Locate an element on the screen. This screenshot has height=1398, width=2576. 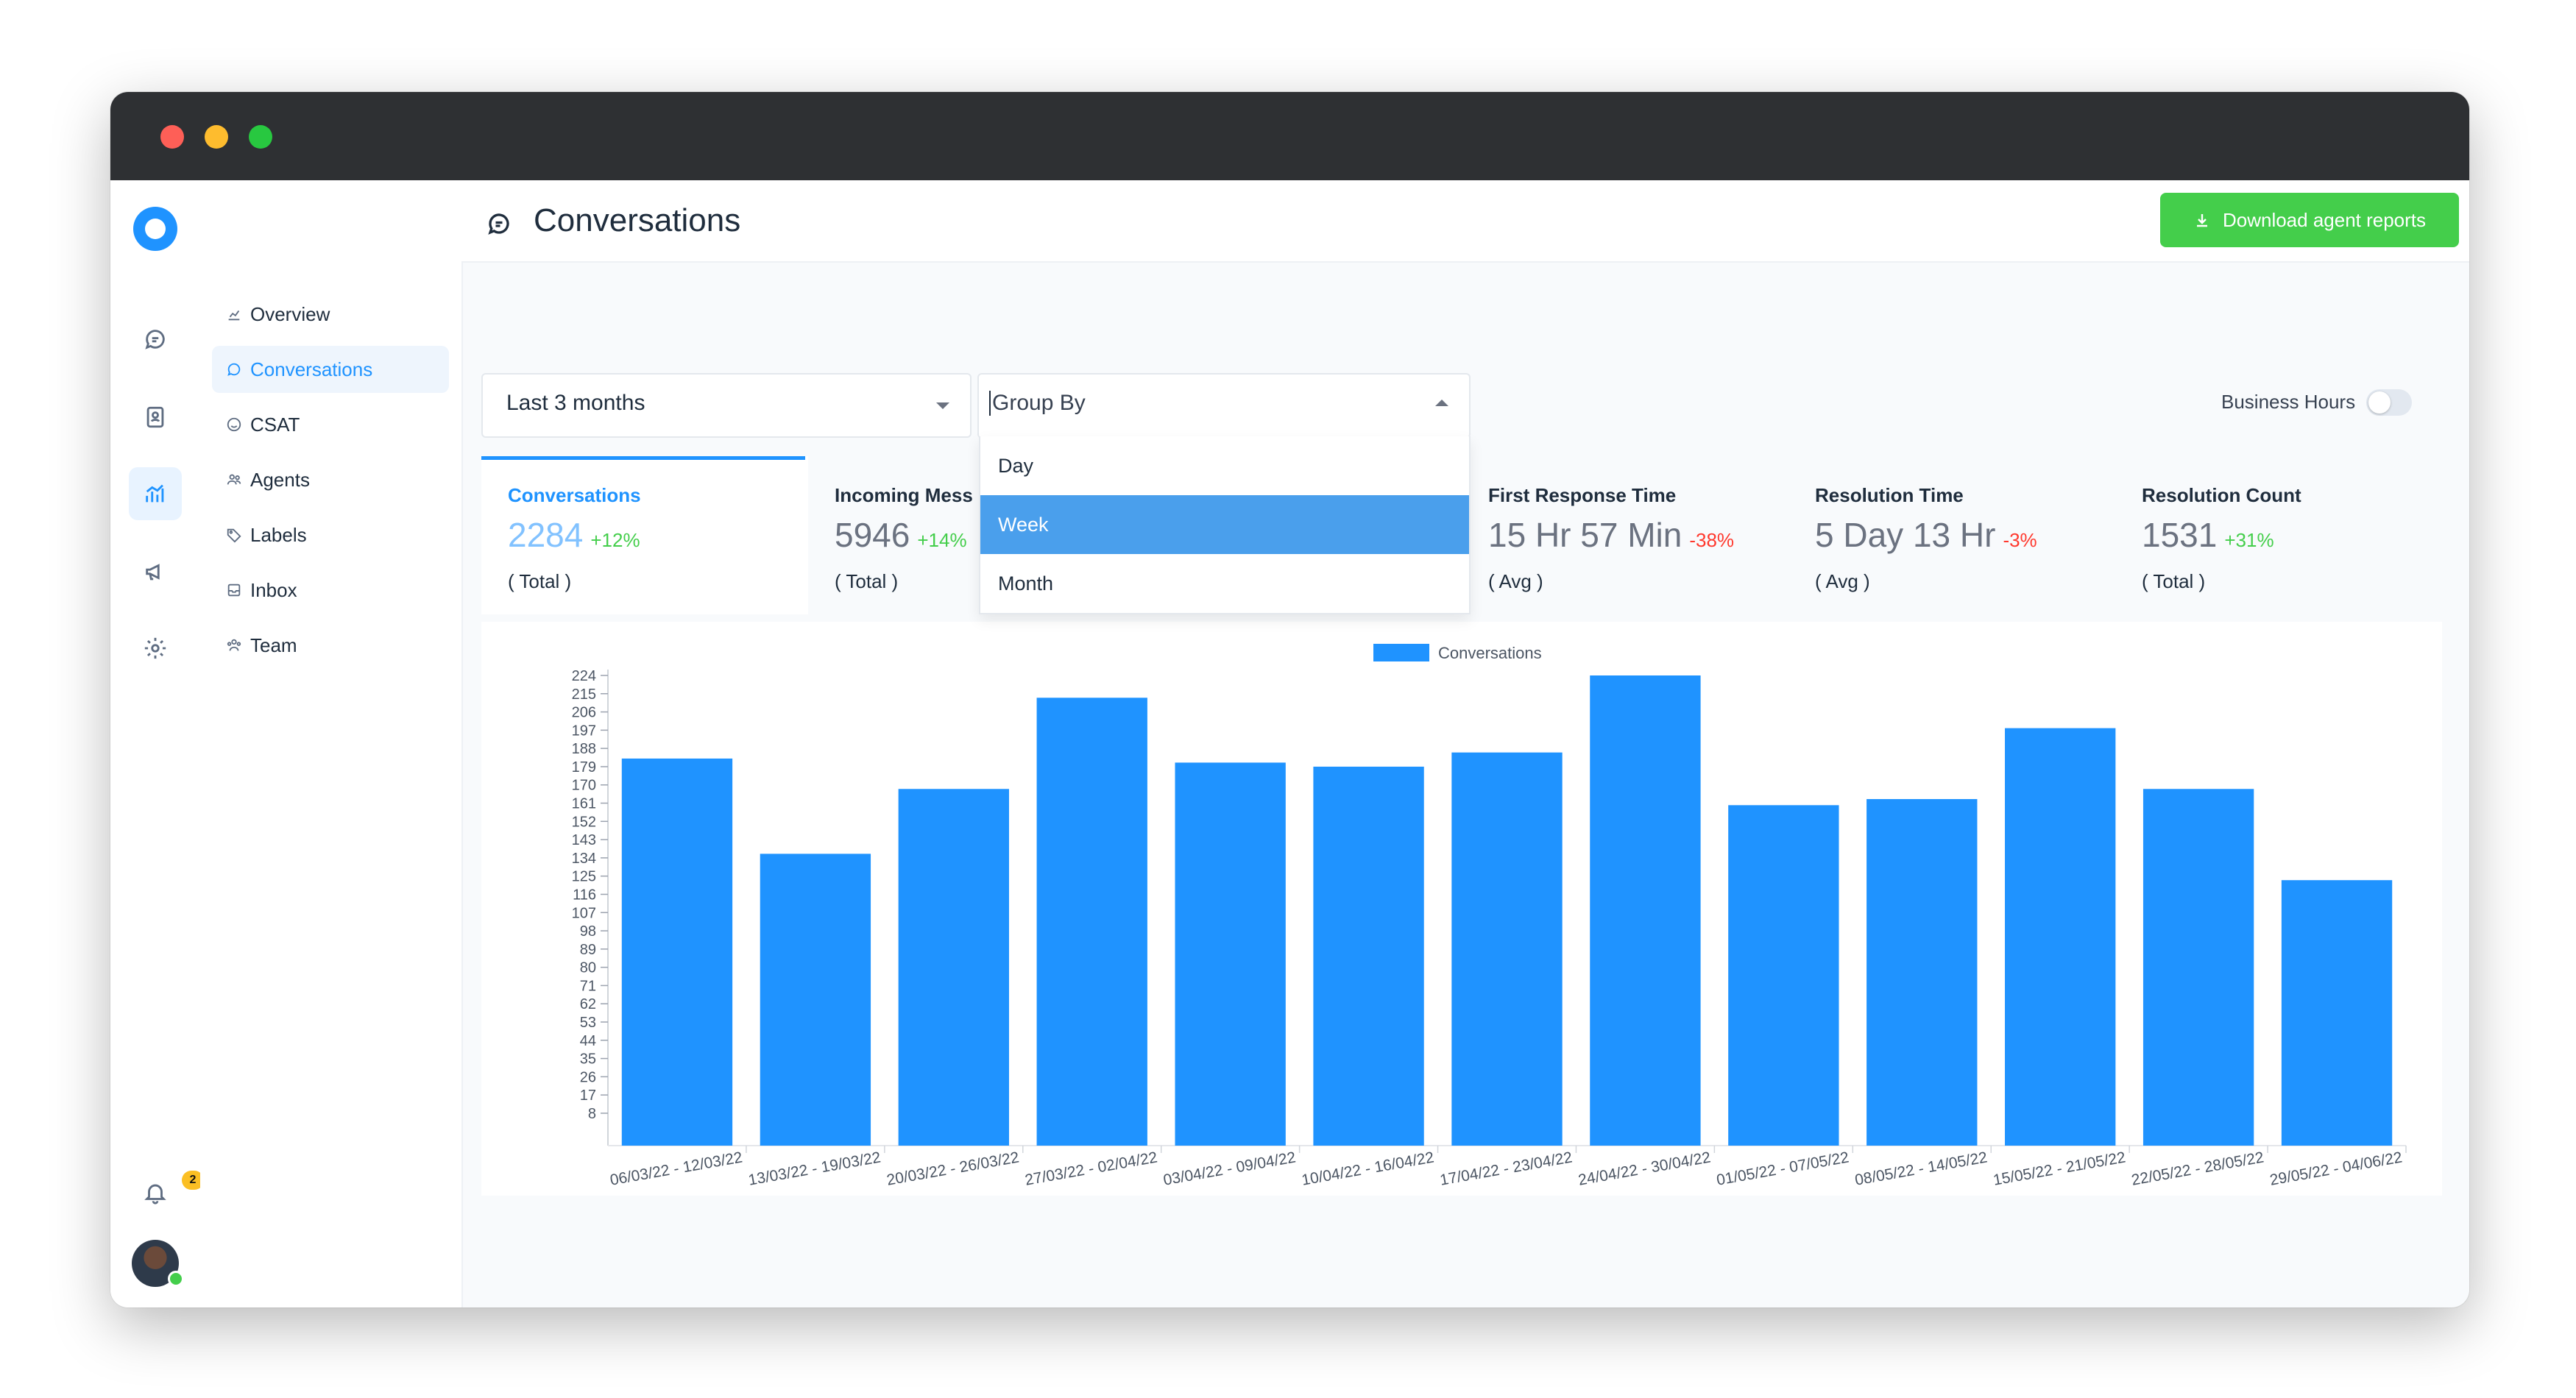
bell-icon is located at coordinates (155, 1194).